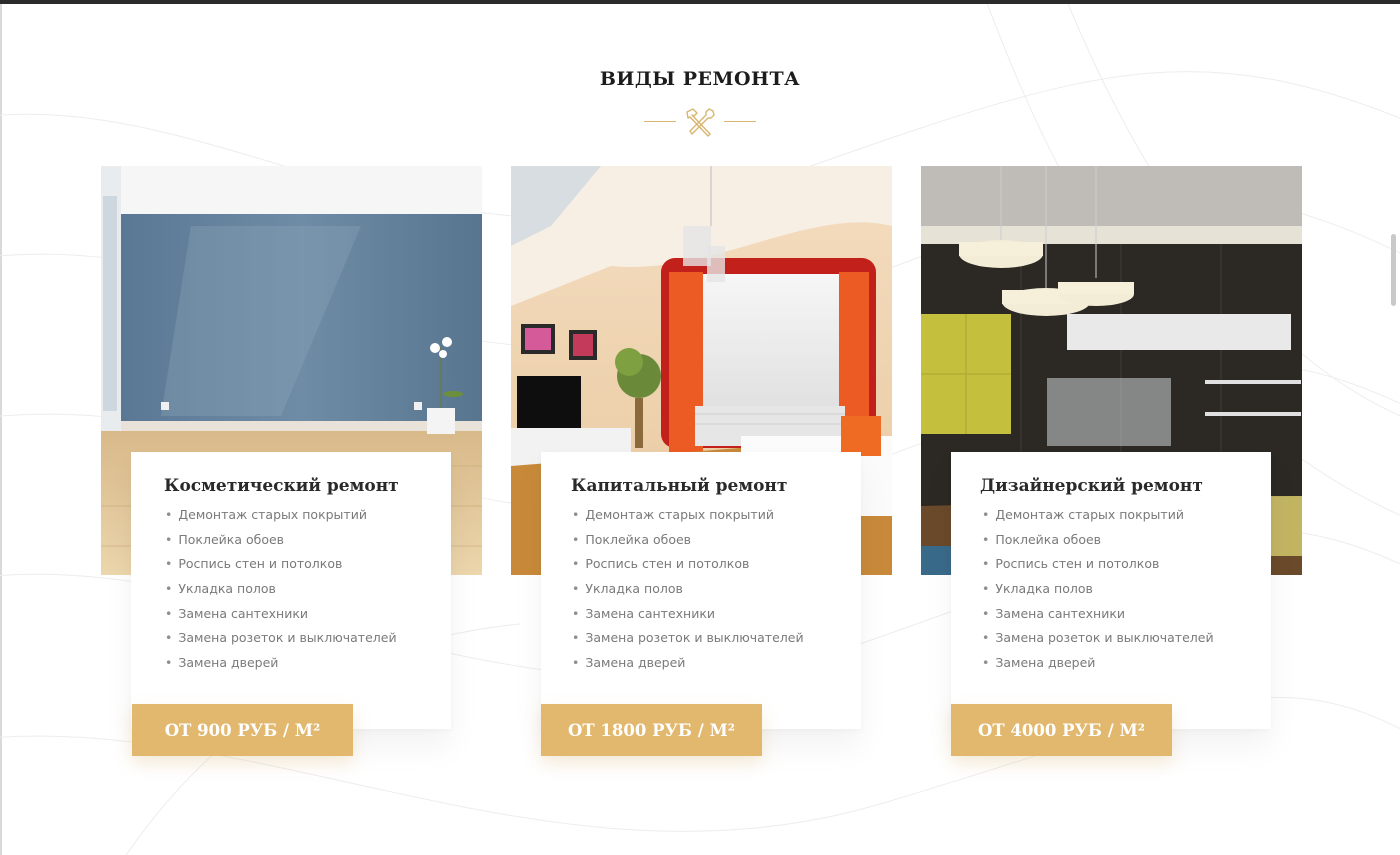  Describe the element at coordinates (281, 486) in the screenshot. I see `card-title: Косметический ремонт` at that location.